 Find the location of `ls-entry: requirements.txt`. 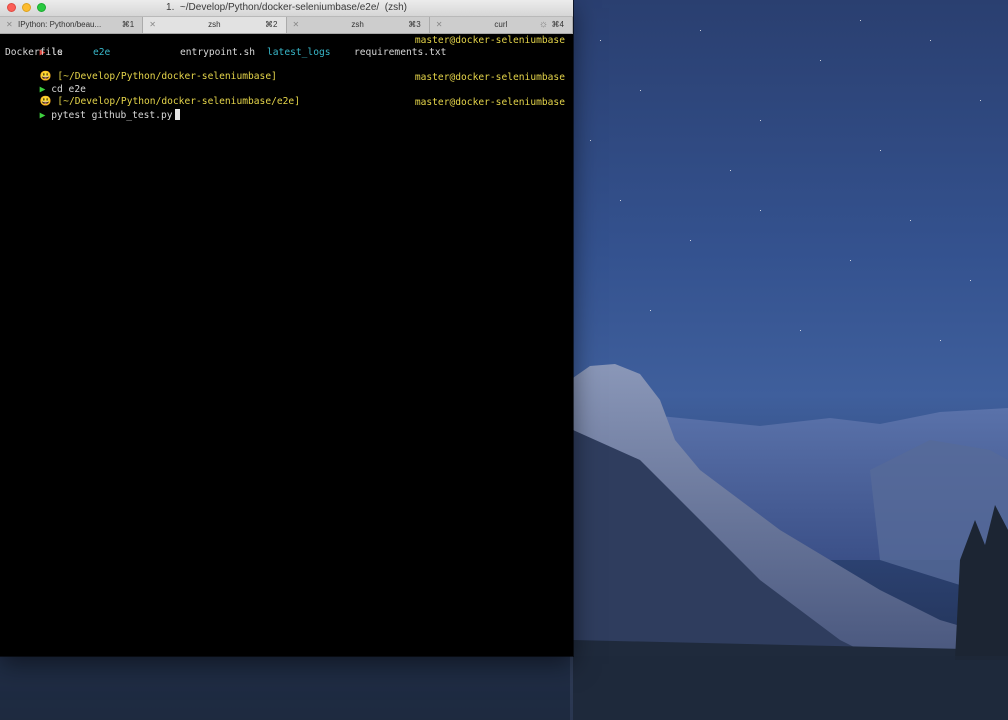

ls-entry: requirements.txt is located at coordinates (400, 52).